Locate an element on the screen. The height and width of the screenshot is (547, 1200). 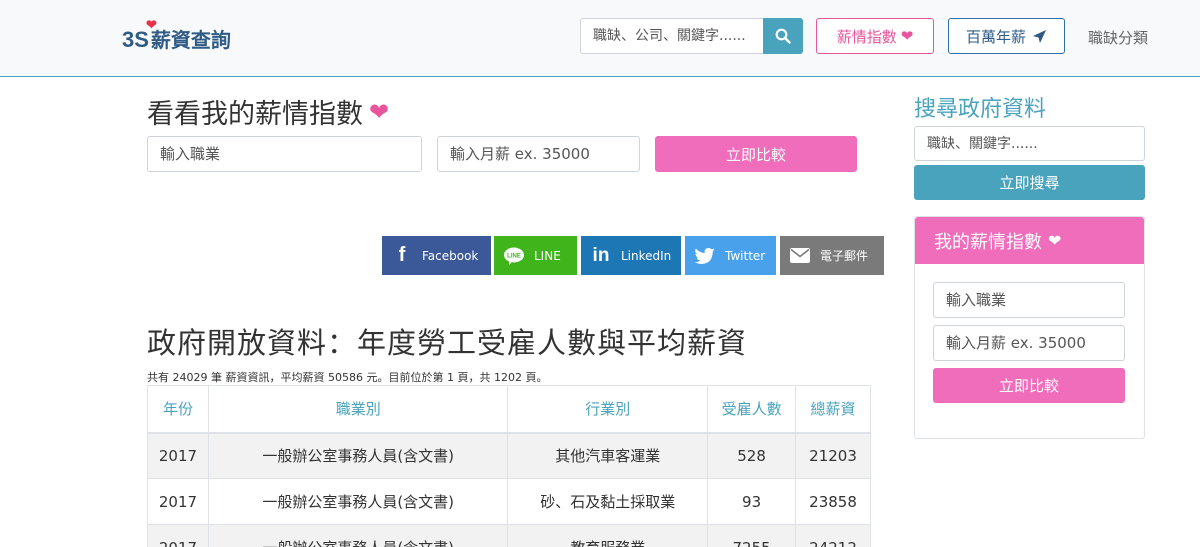
salary-index-label: 薪情指數 is located at coordinates (866, 36).